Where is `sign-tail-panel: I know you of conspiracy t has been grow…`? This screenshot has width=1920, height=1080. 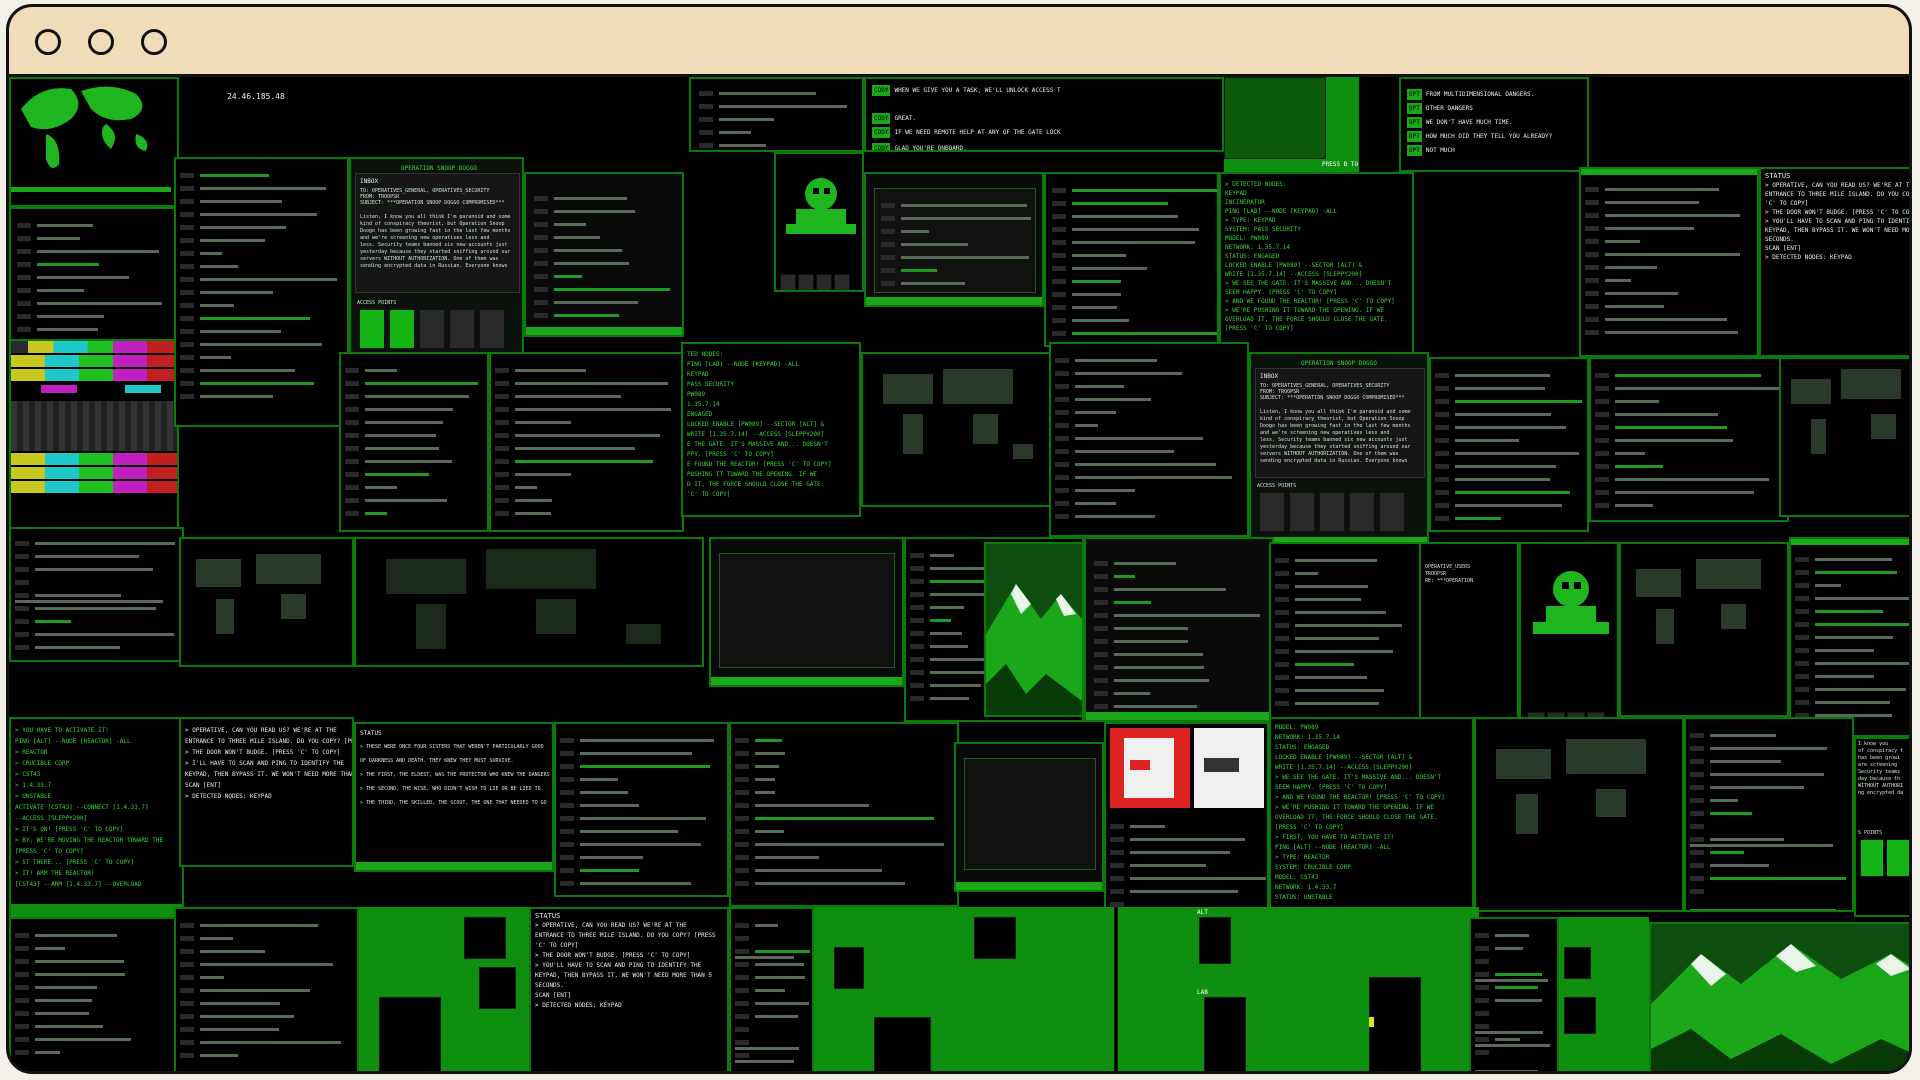
sign-tail-panel: I know you of conspiracy t has been grow… is located at coordinates (1881, 827).